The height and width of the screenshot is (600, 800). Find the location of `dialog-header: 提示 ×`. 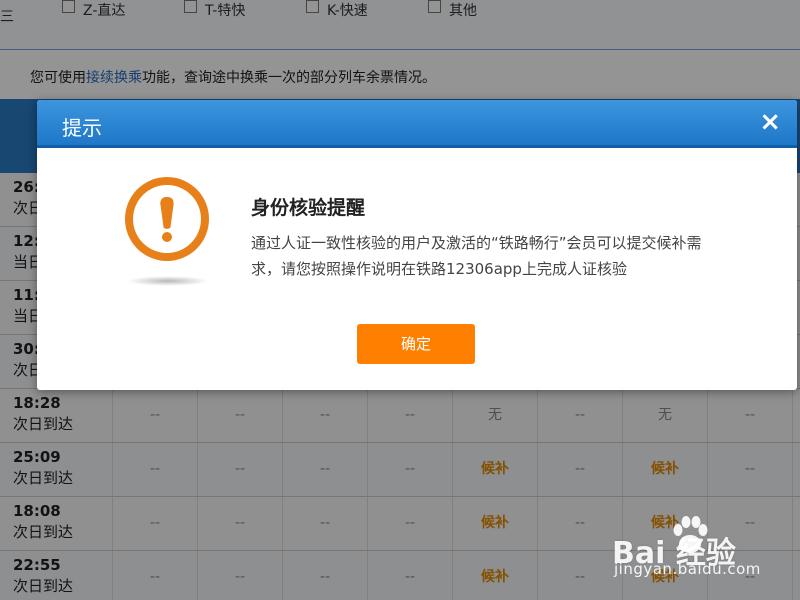

dialog-header: 提示 × is located at coordinates (417, 124).